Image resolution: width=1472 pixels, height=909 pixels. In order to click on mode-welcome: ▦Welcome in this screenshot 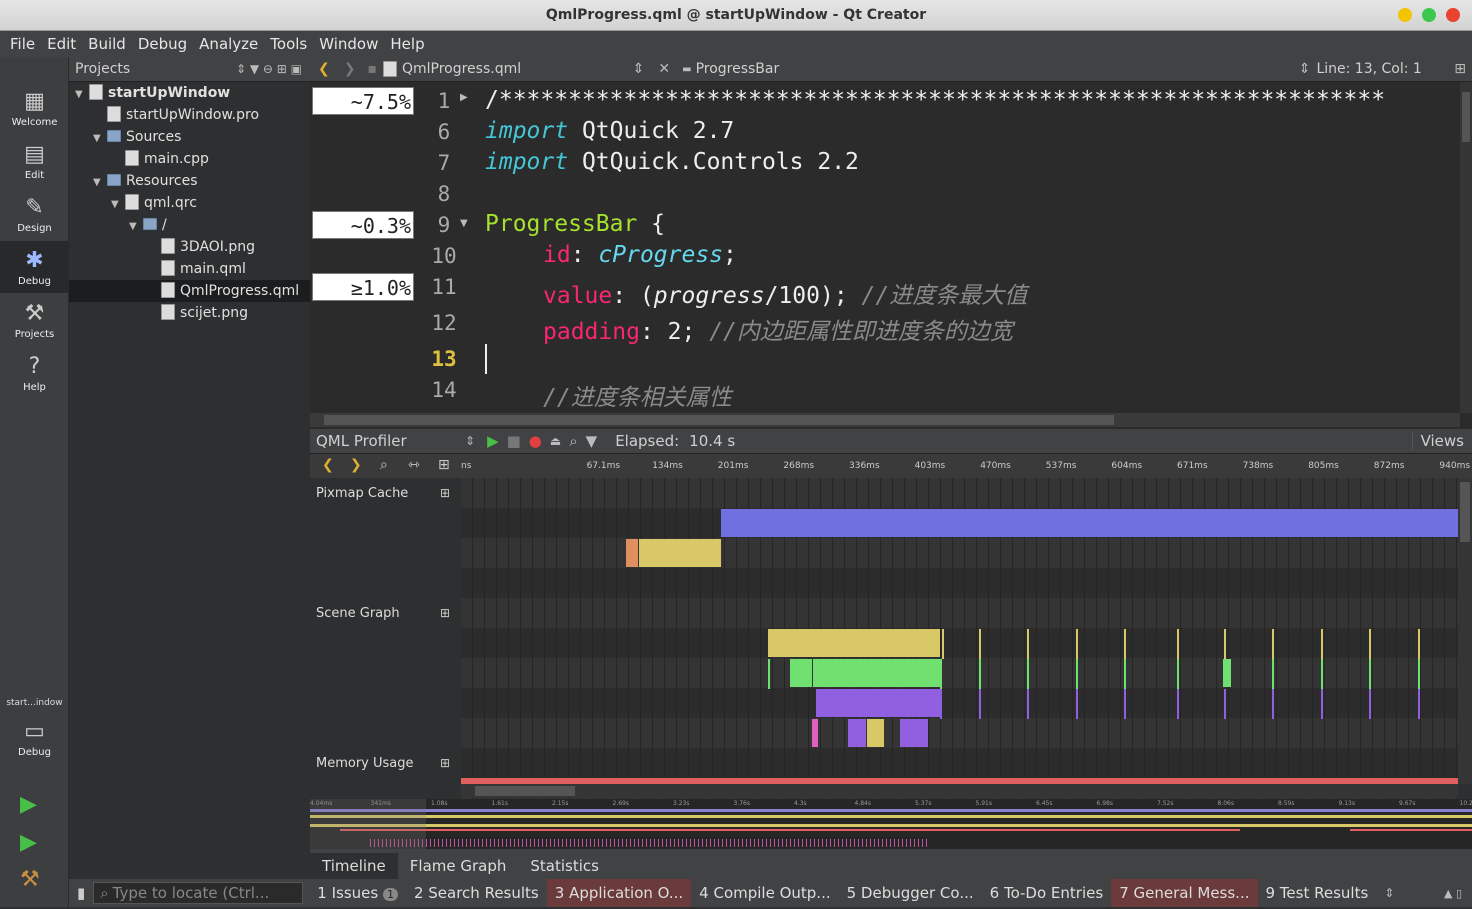, I will do `click(34, 108)`.